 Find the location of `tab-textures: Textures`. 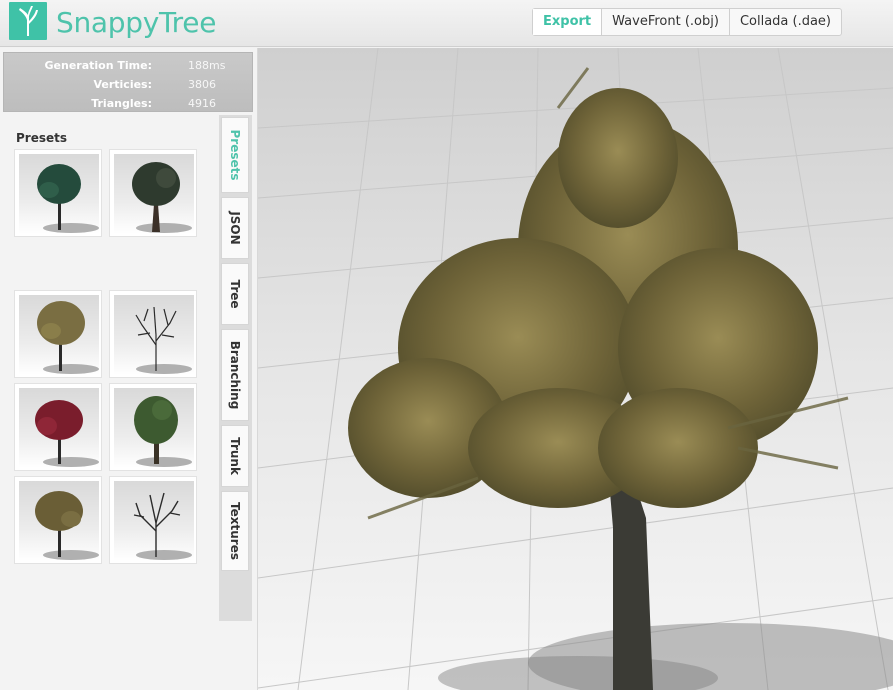

tab-textures: Textures is located at coordinates (235, 531).